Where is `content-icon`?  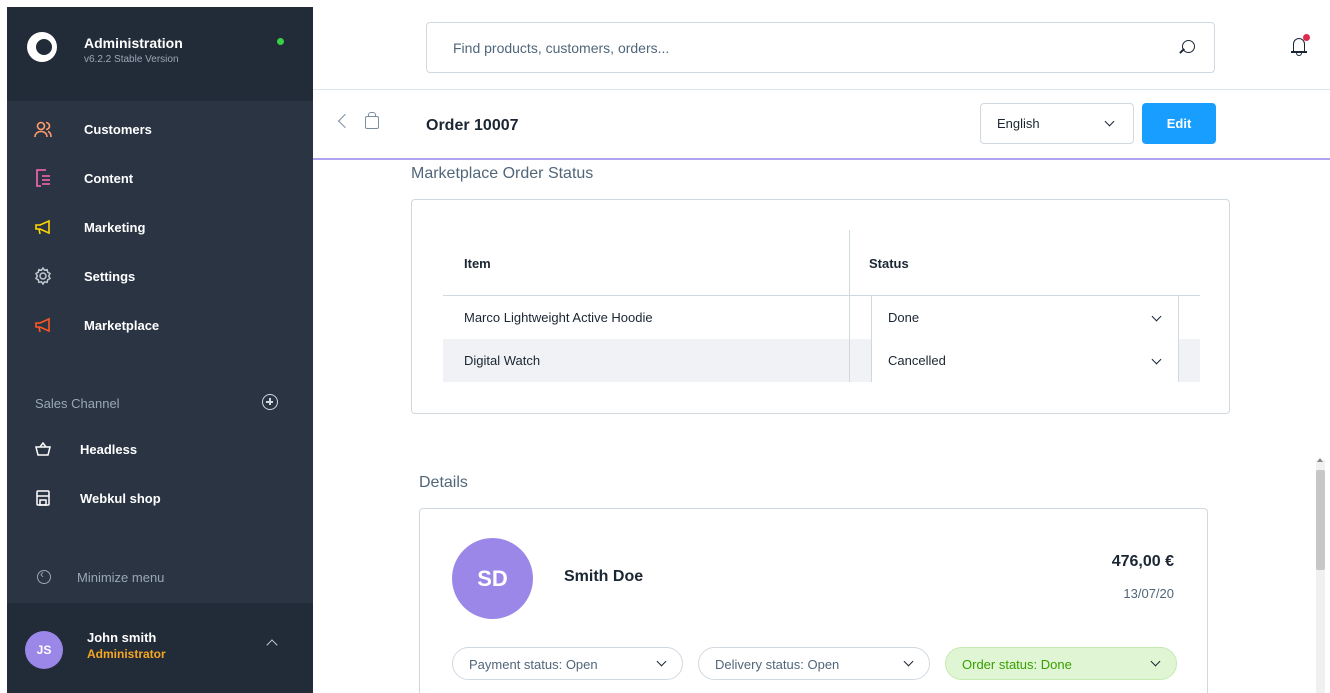
content-icon is located at coordinates (43, 178).